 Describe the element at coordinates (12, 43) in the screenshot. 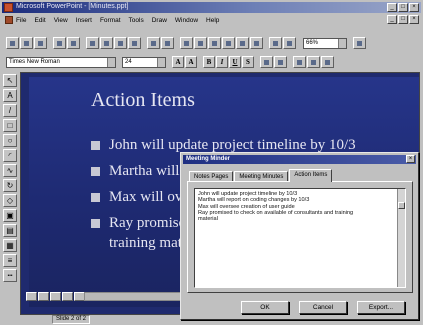

I see `new-icon` at that location.